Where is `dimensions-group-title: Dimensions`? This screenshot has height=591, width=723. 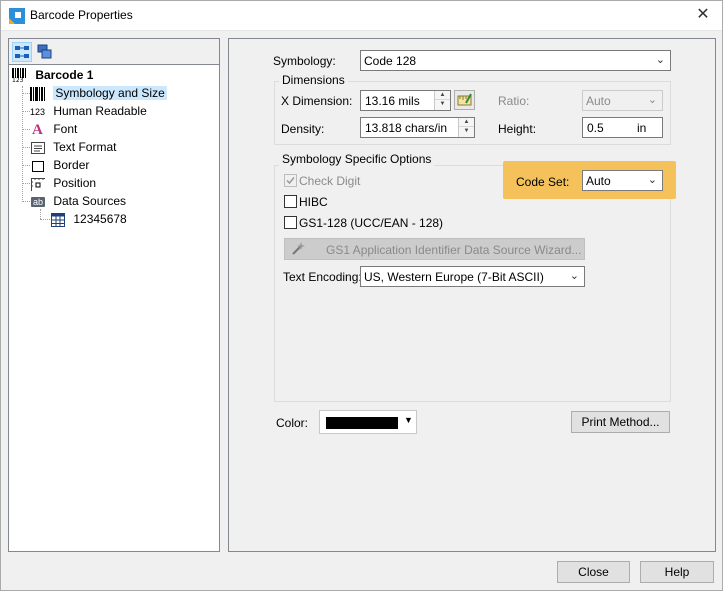 dimensions-group-title: Dimensions is located at coordinates (313, 80).